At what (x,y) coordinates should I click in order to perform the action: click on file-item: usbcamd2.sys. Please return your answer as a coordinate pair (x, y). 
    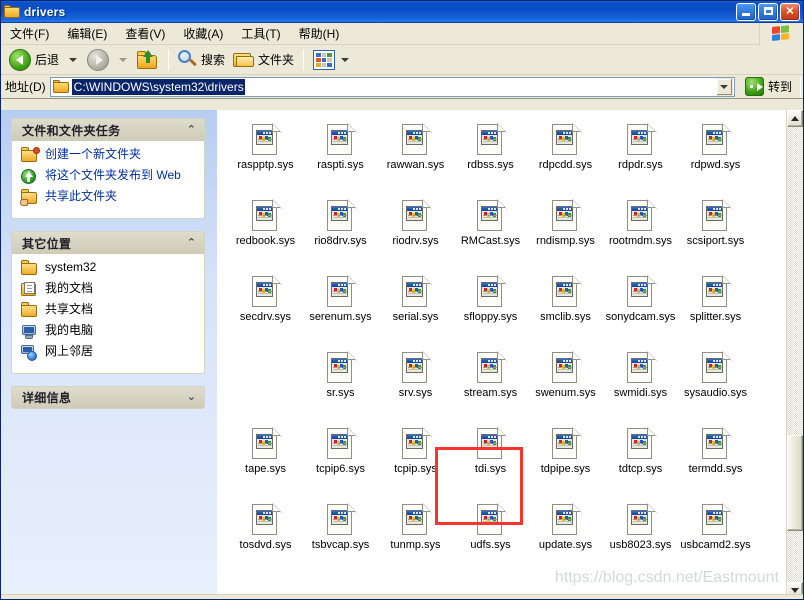
    Looking at the image, I should click on (715, 540).